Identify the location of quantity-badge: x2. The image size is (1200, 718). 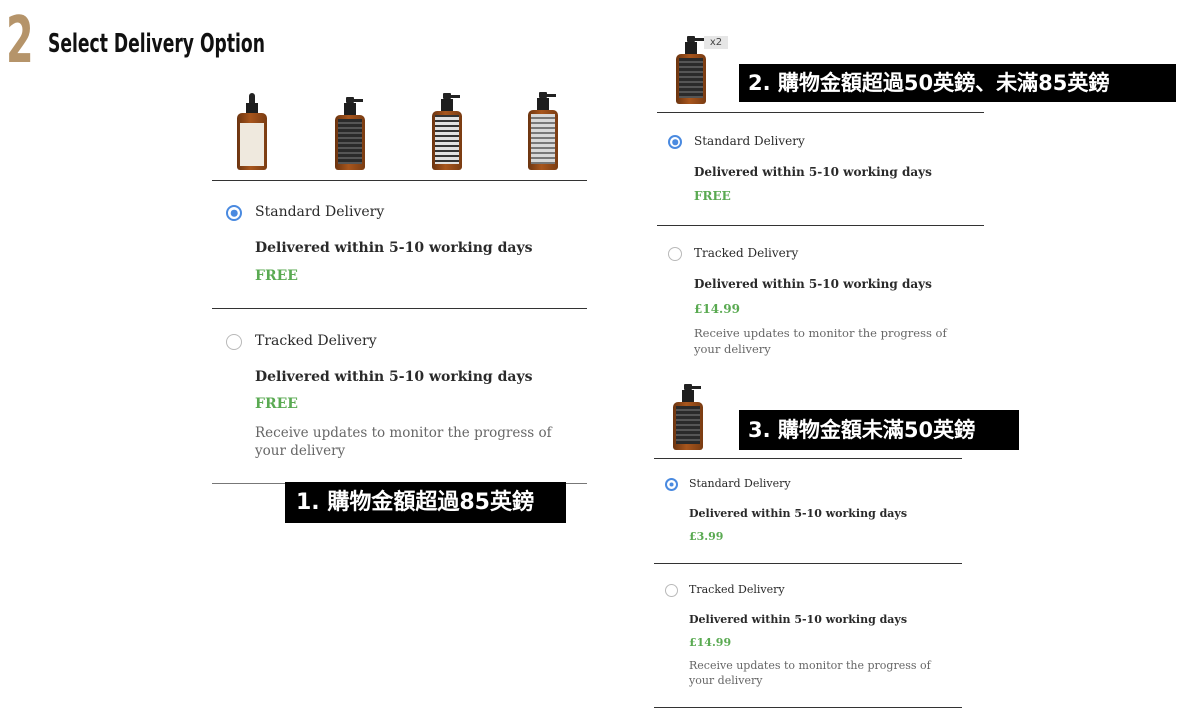
(716, 42).